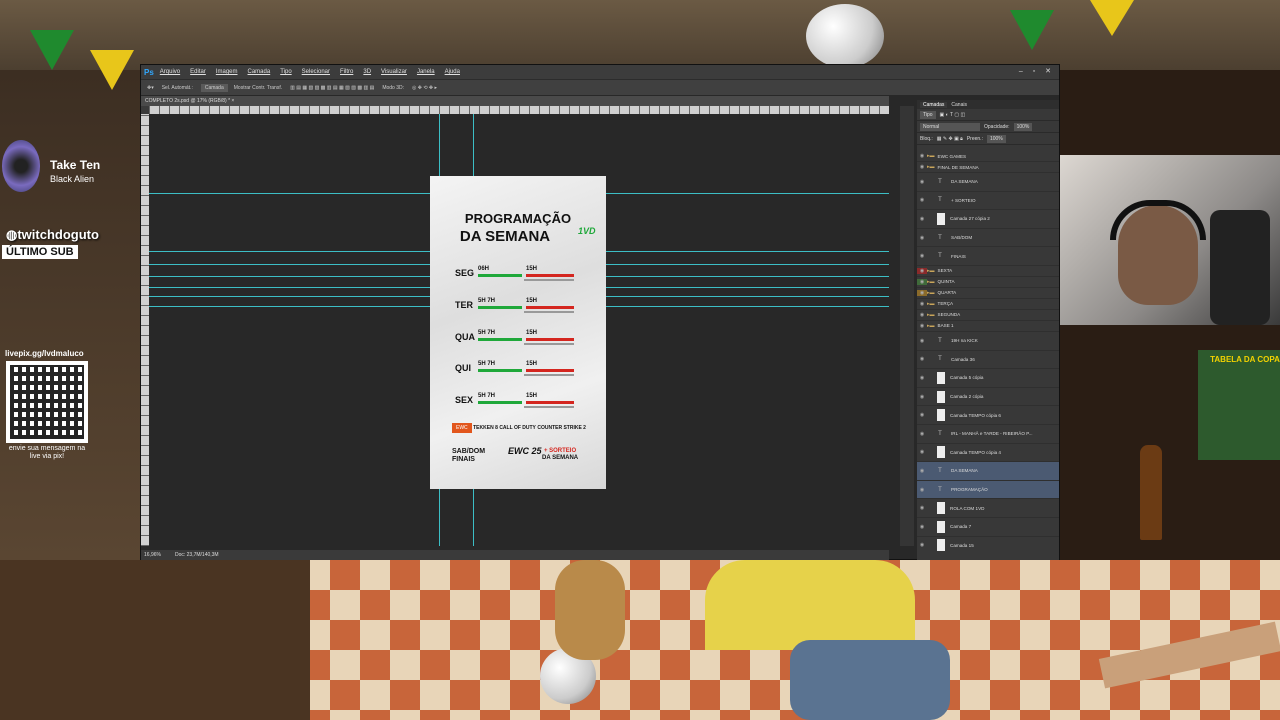 The image size is (1280, 720). I want to click on layer-row: ◉ Camada TEMPO cópia 4, so click(988, 453).